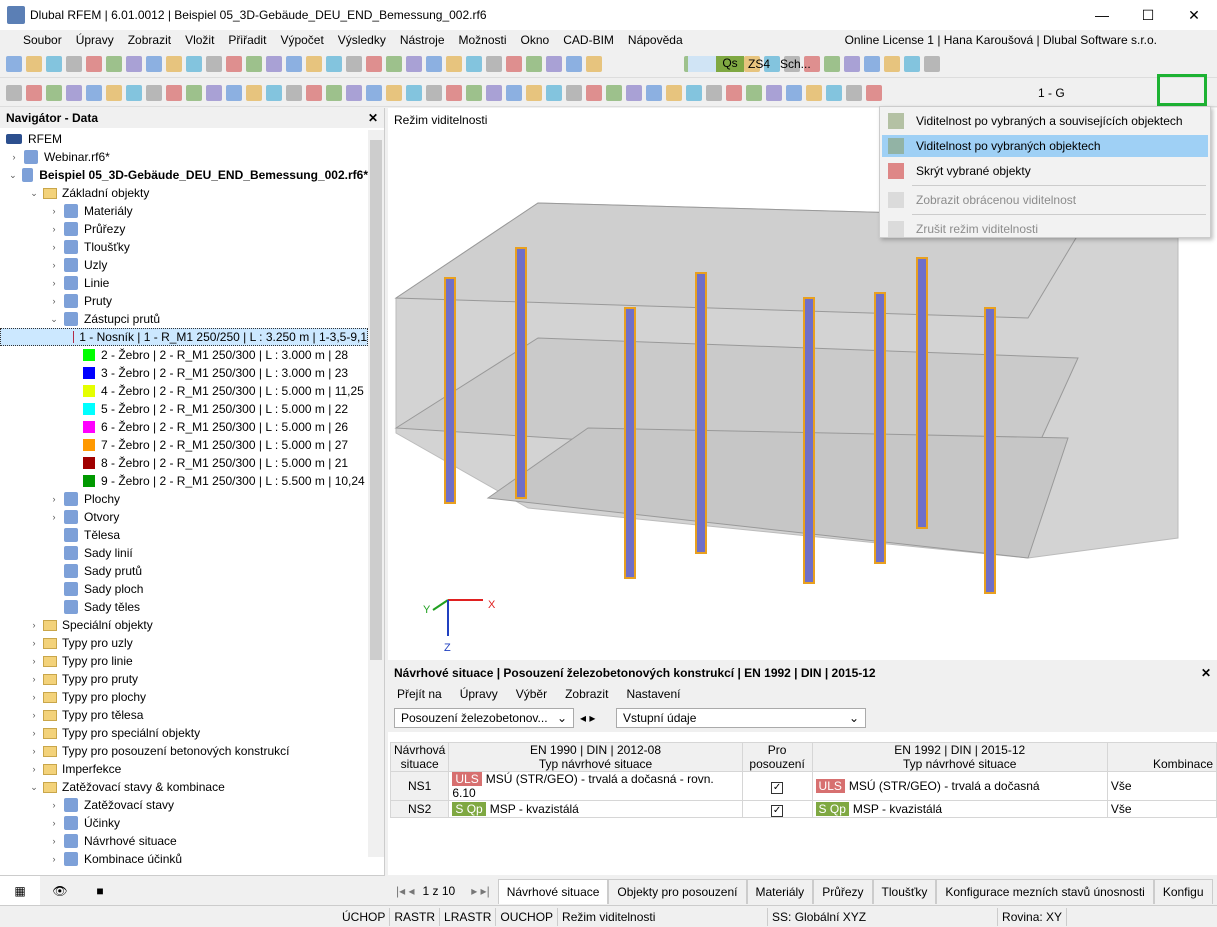  Describe the element at coordinates (184, 157) in the screenshot. I see `tree-item: › Webinar.rf6*` at that location.